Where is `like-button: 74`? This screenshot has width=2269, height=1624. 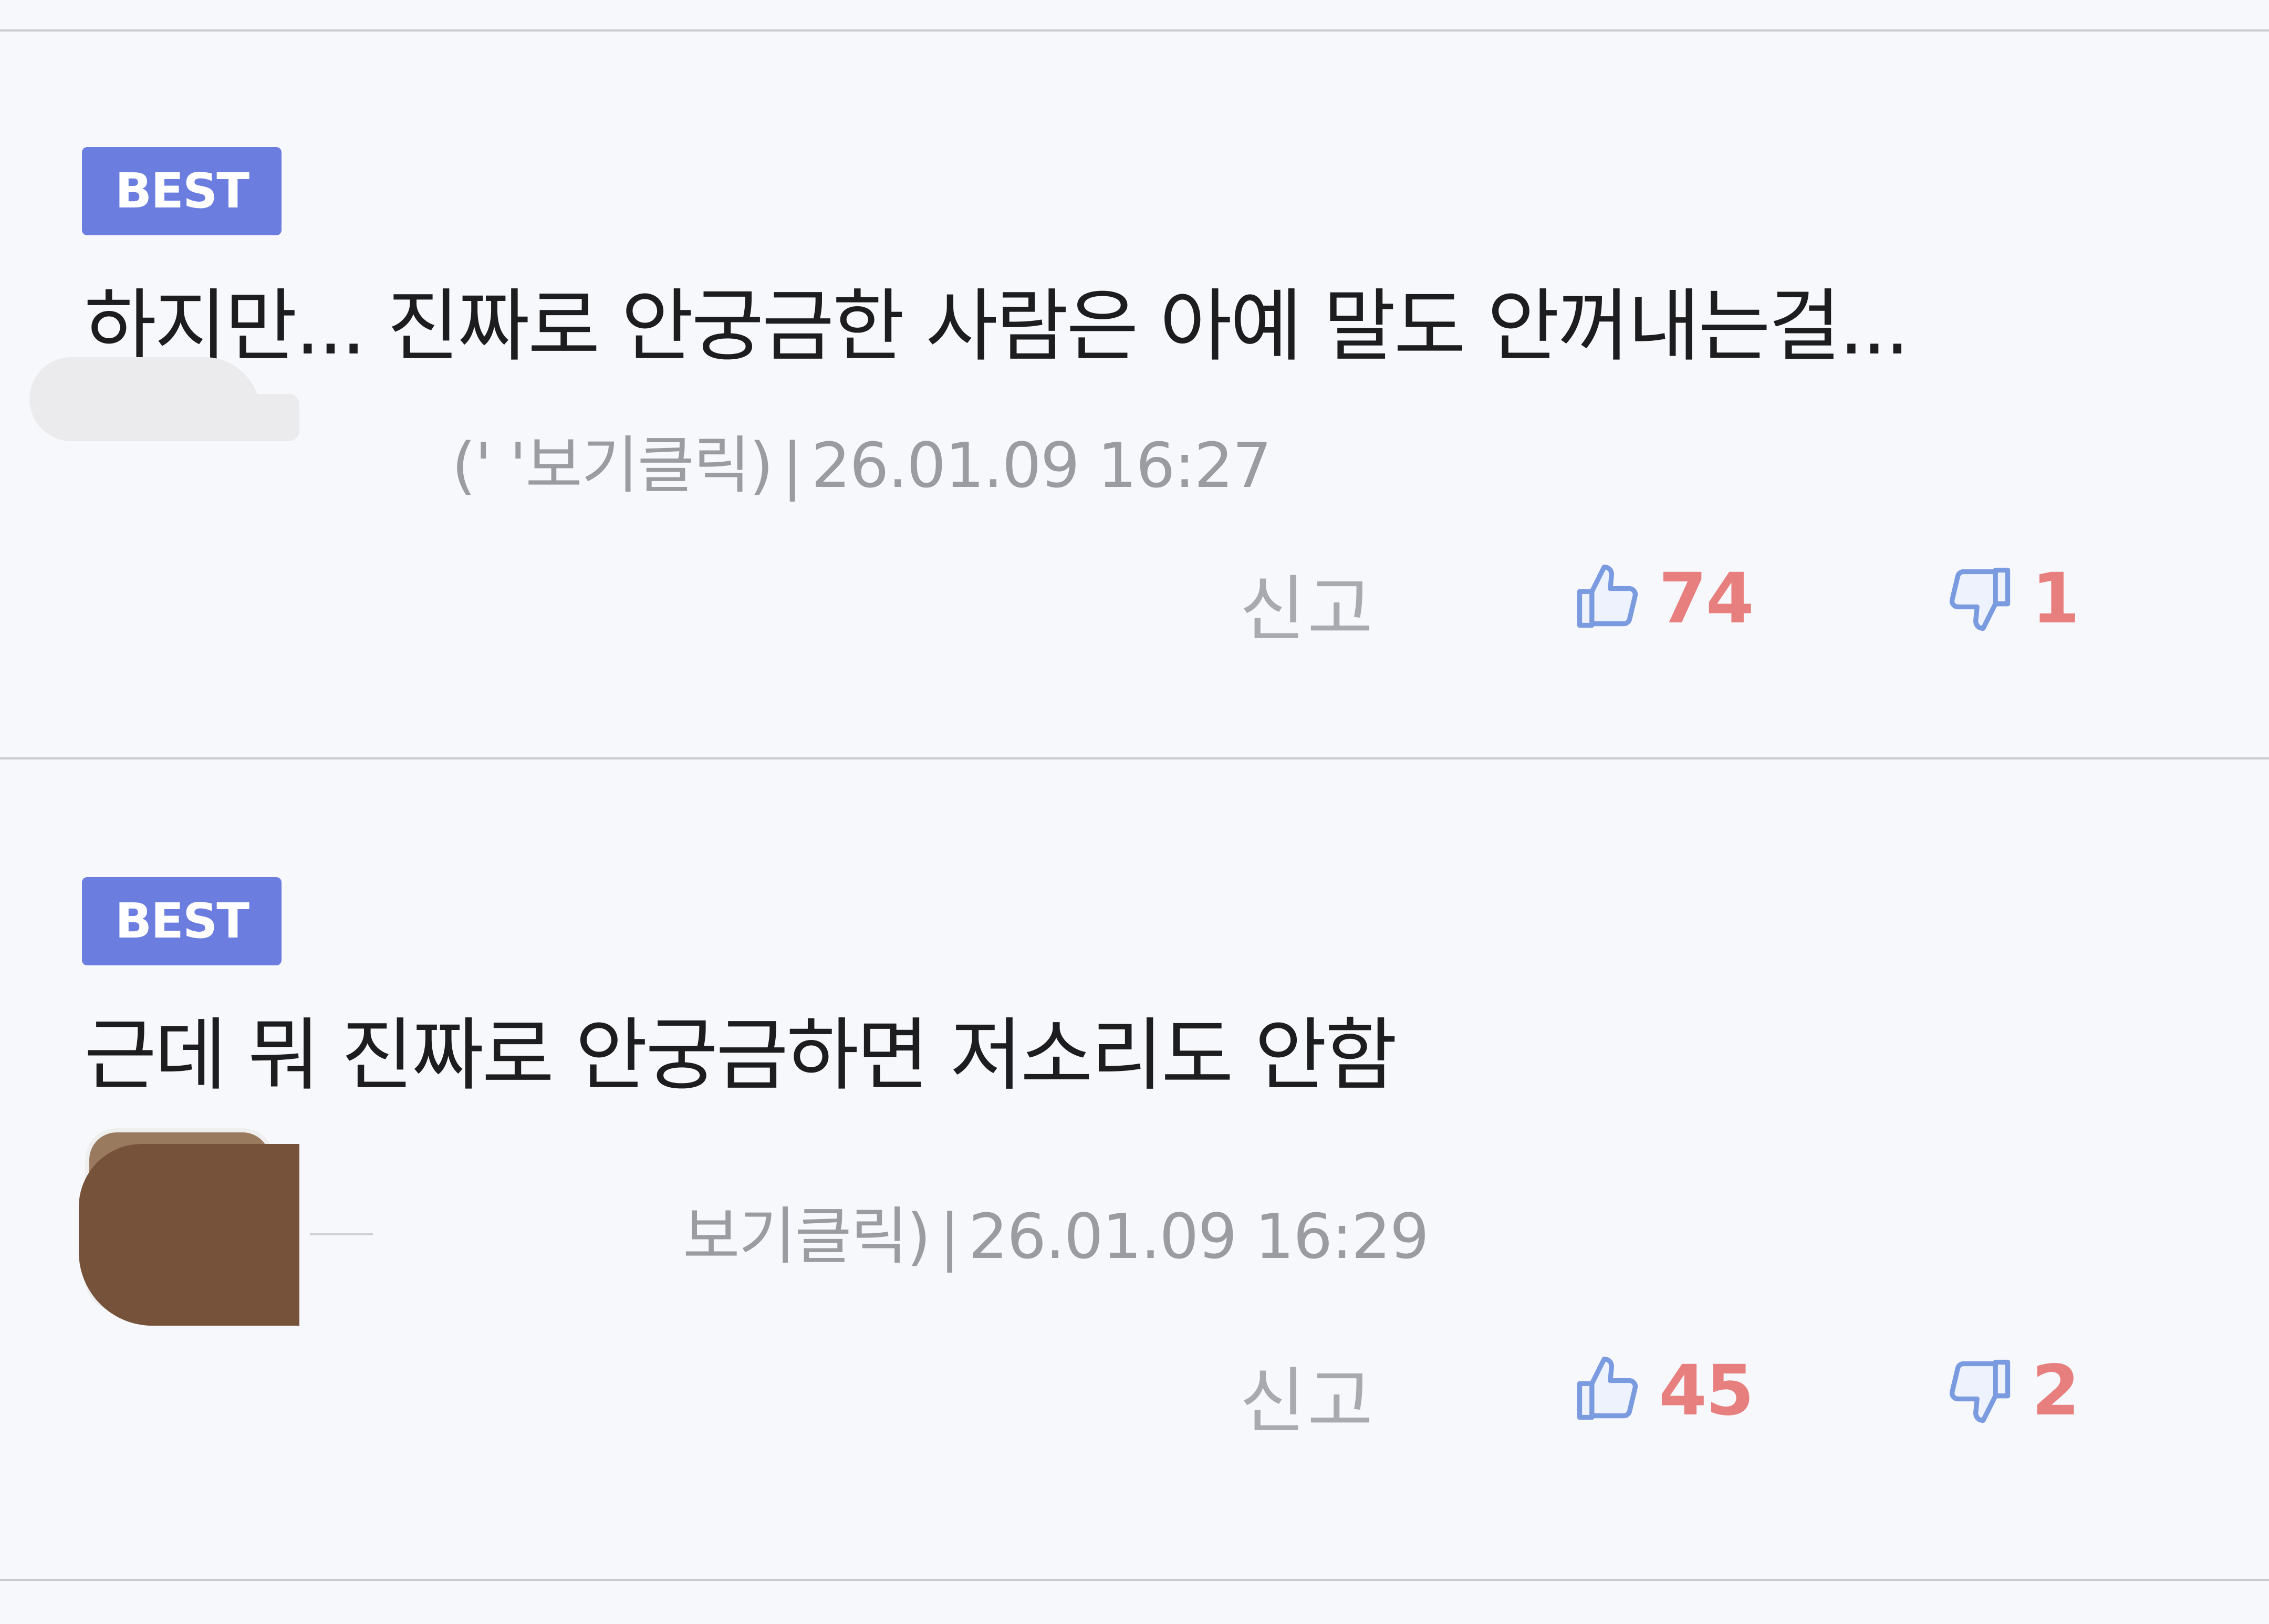
like-button: 74 is located at coordinates (1662, 599).